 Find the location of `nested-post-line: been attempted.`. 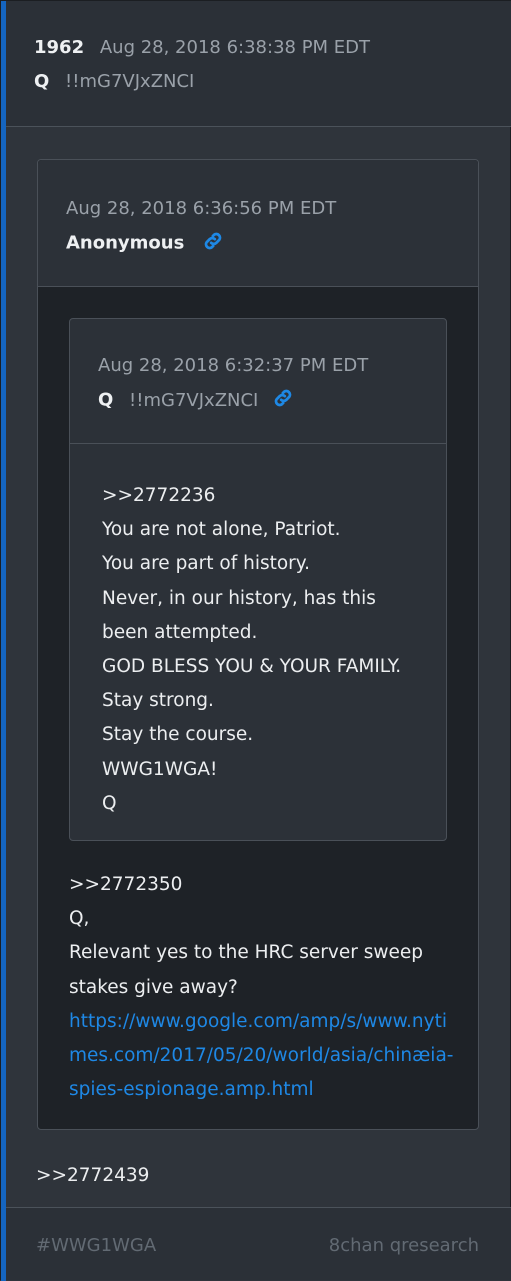

nested-post-line: been attempted. is located at coordinates (180, 632).